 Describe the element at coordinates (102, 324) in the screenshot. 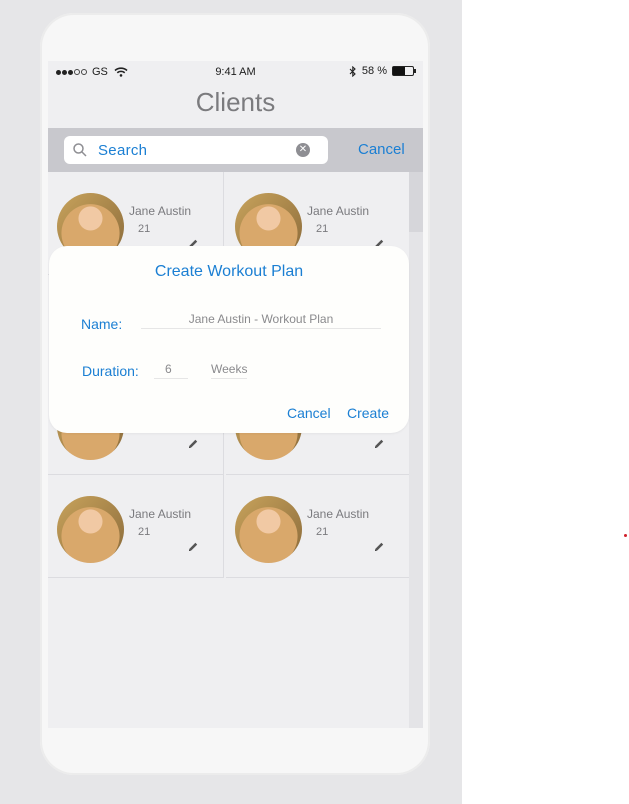

I see `name-label: Name:` at that location.